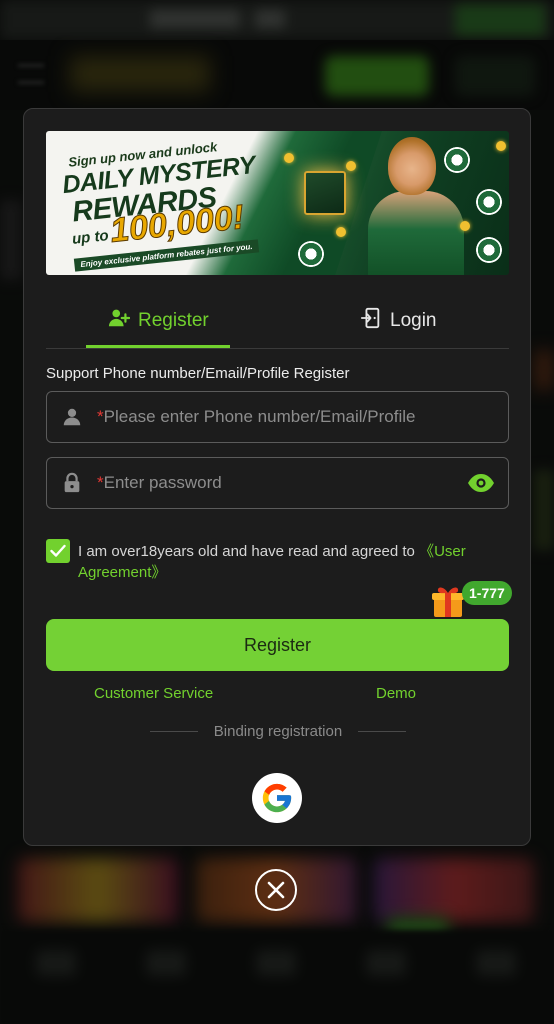 This screenshot has width=554, height=1024. I want to click on close-button, so click(276, 890).